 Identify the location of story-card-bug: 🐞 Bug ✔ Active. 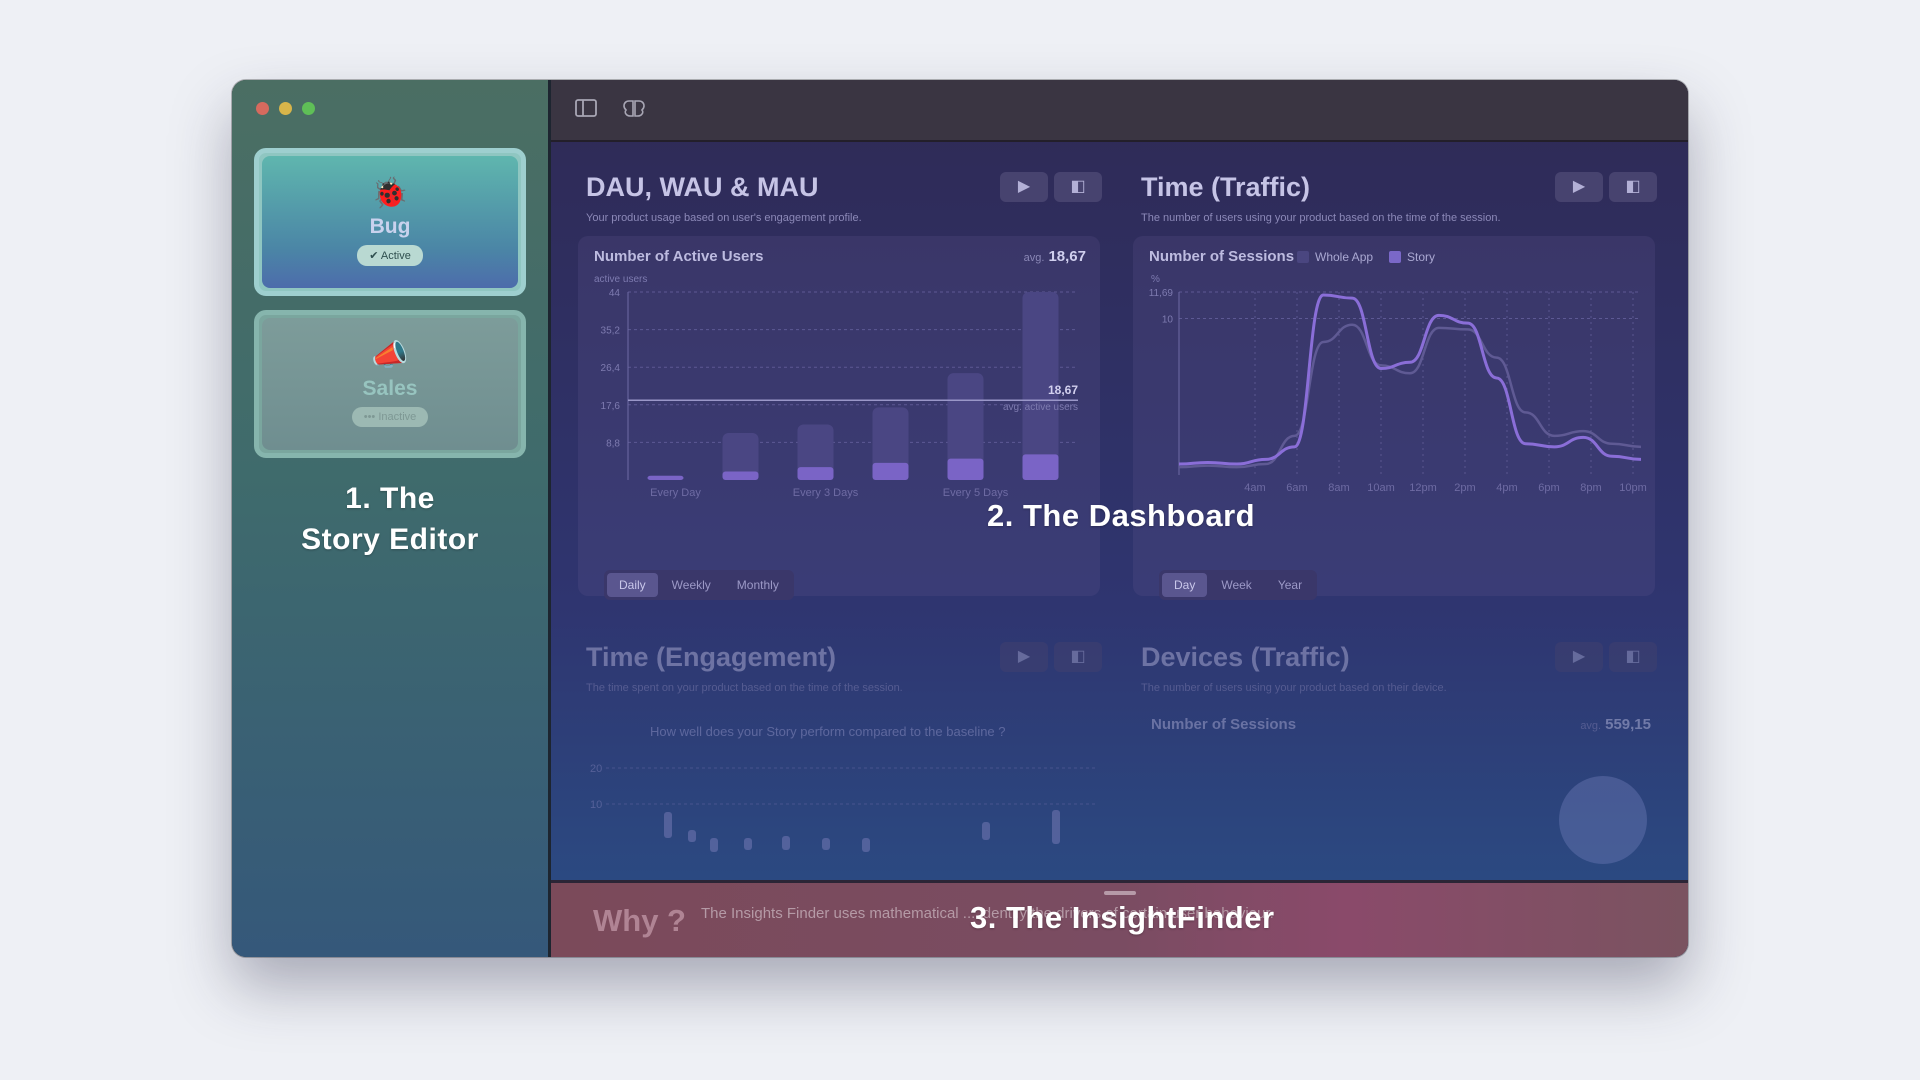
(390, 222).